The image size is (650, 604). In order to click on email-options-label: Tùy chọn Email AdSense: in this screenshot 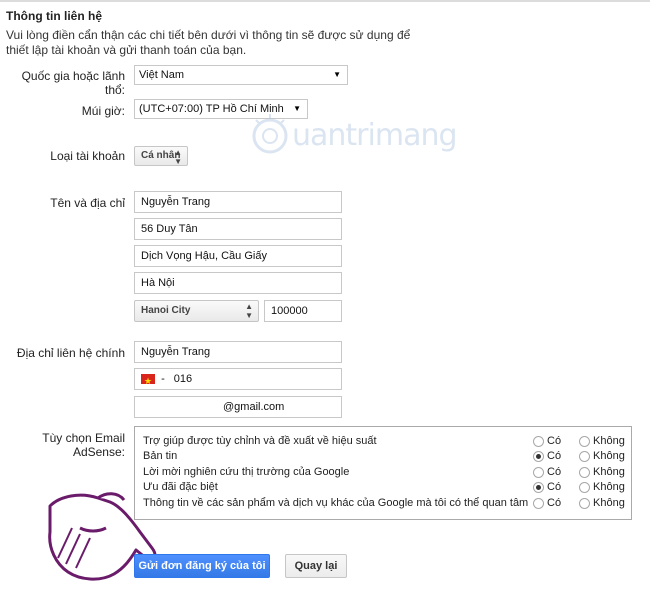, I will do `click(83, 445)`.